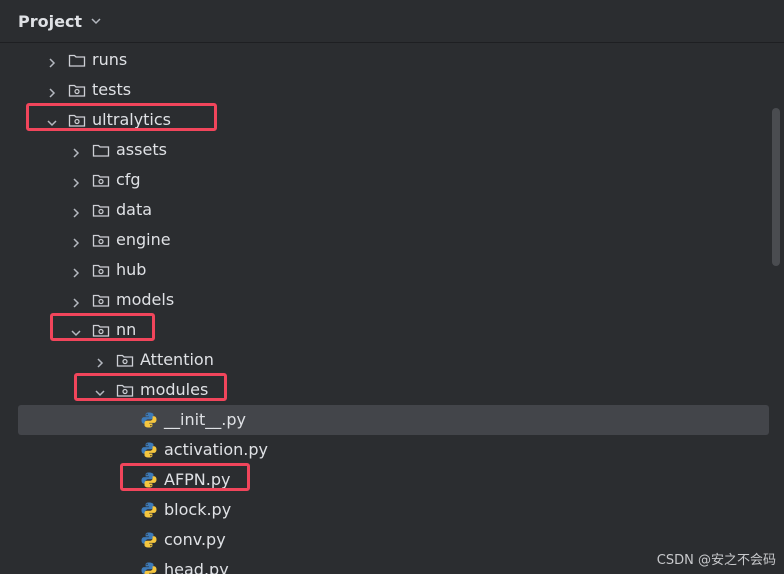 This screenshot has width=784, height=574. I want to click on tree-item-label: models, so click(145, 299).